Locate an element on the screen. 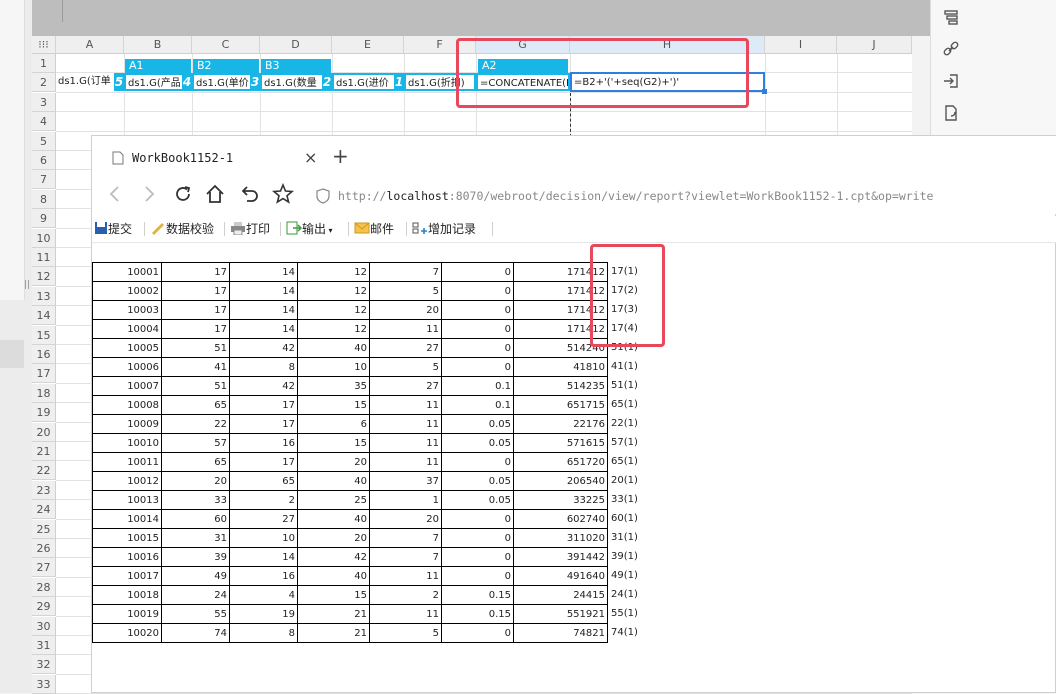 The width and height of the screenshot is (1056, 694). table-cell: 602740 is located at coordinates (560, 519).